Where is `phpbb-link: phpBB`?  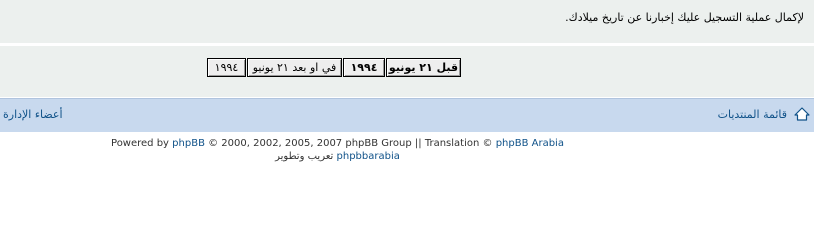 phpbb-link: phpBB is located at coordinates (188, 143).